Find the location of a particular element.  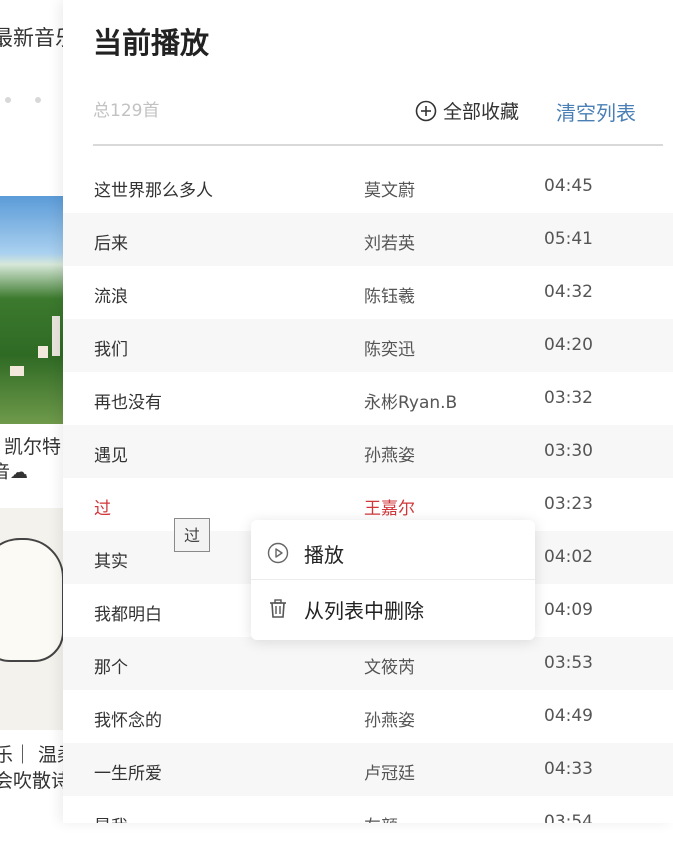

song-row: 那个 文筱芮 03:53 is located at coordinates (368, 663).